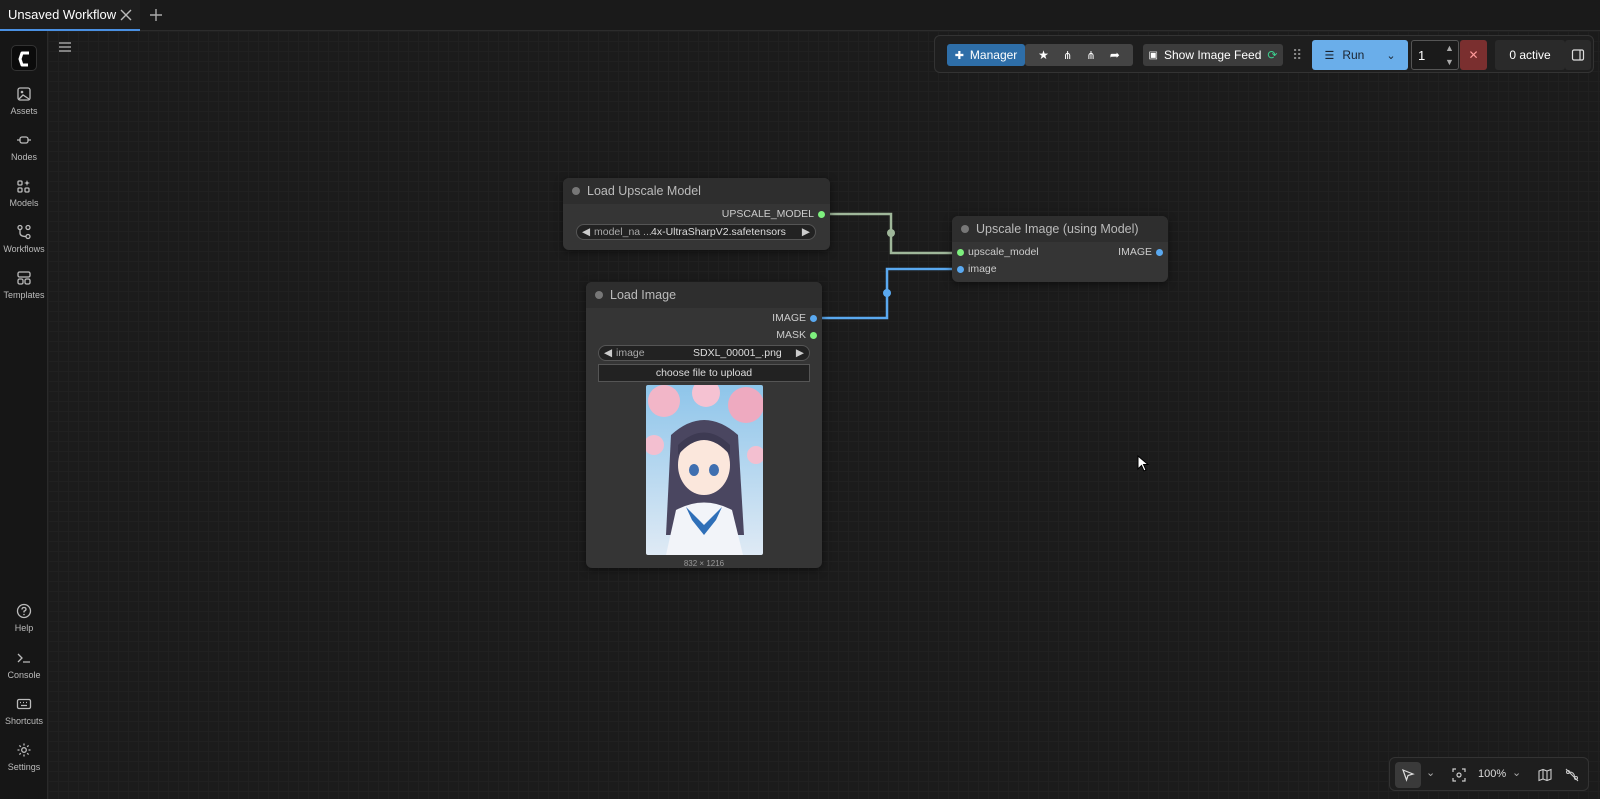 The height and width of the screenshot is (799, 1600). Describe the element at coordinates (704, 295) in the screenshot. I see `node-title: Load Image` at that location.